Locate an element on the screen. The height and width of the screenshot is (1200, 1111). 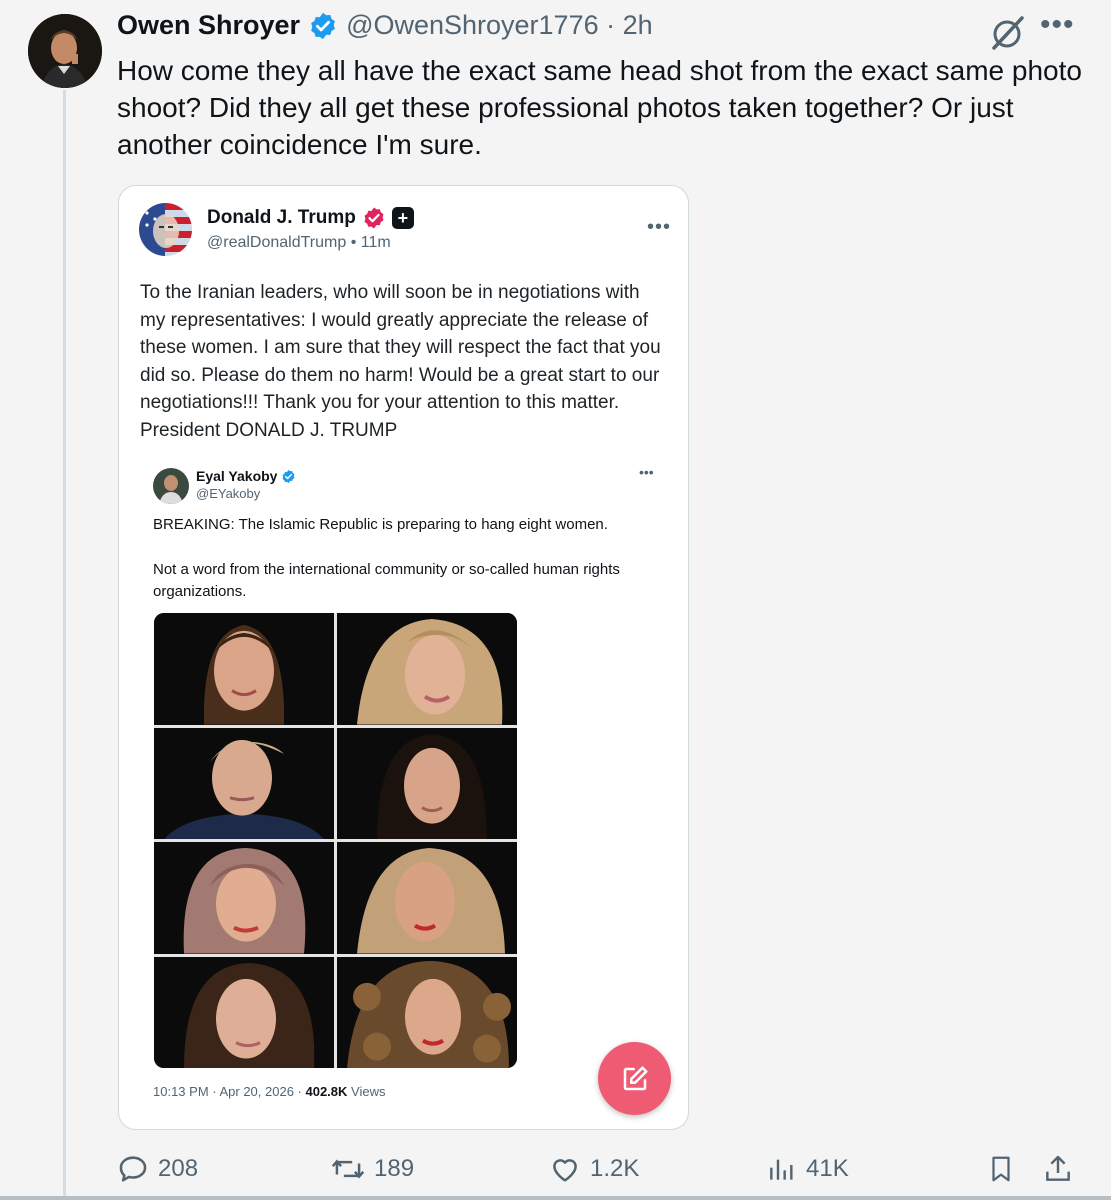
views-button: 41K is located at coordinates (807, 1169).